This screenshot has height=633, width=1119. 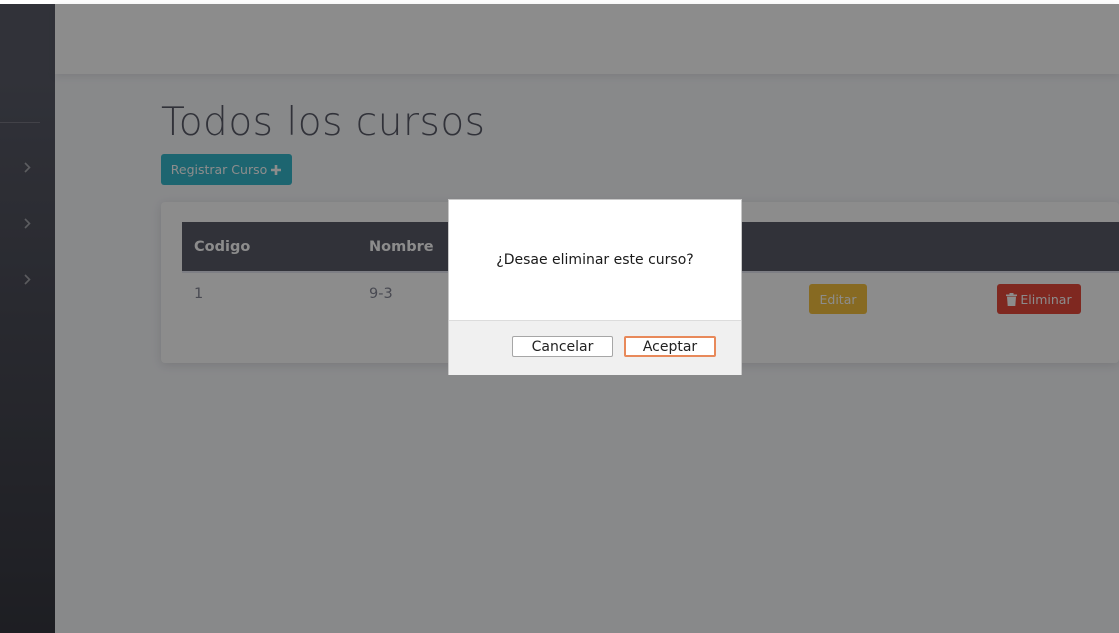 I want to click on cancel-button: Cancelar, so click(x=562, y=346).